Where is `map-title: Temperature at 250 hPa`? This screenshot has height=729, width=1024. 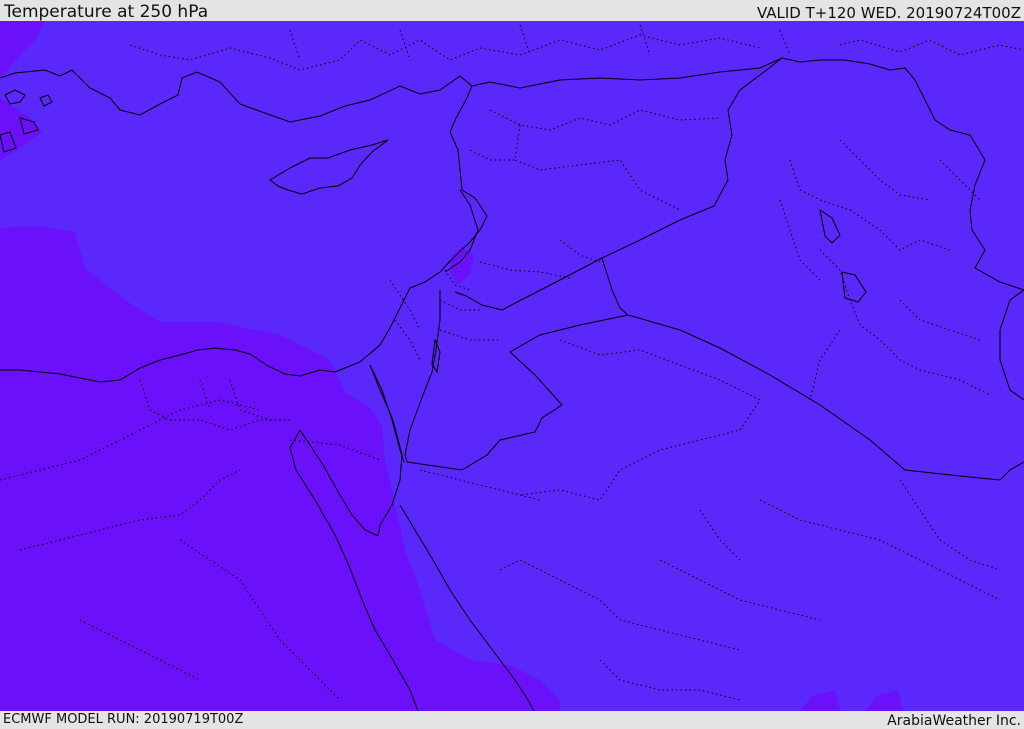
map-title: Temperature at 250 hPa is located at coordinates (106, 12).